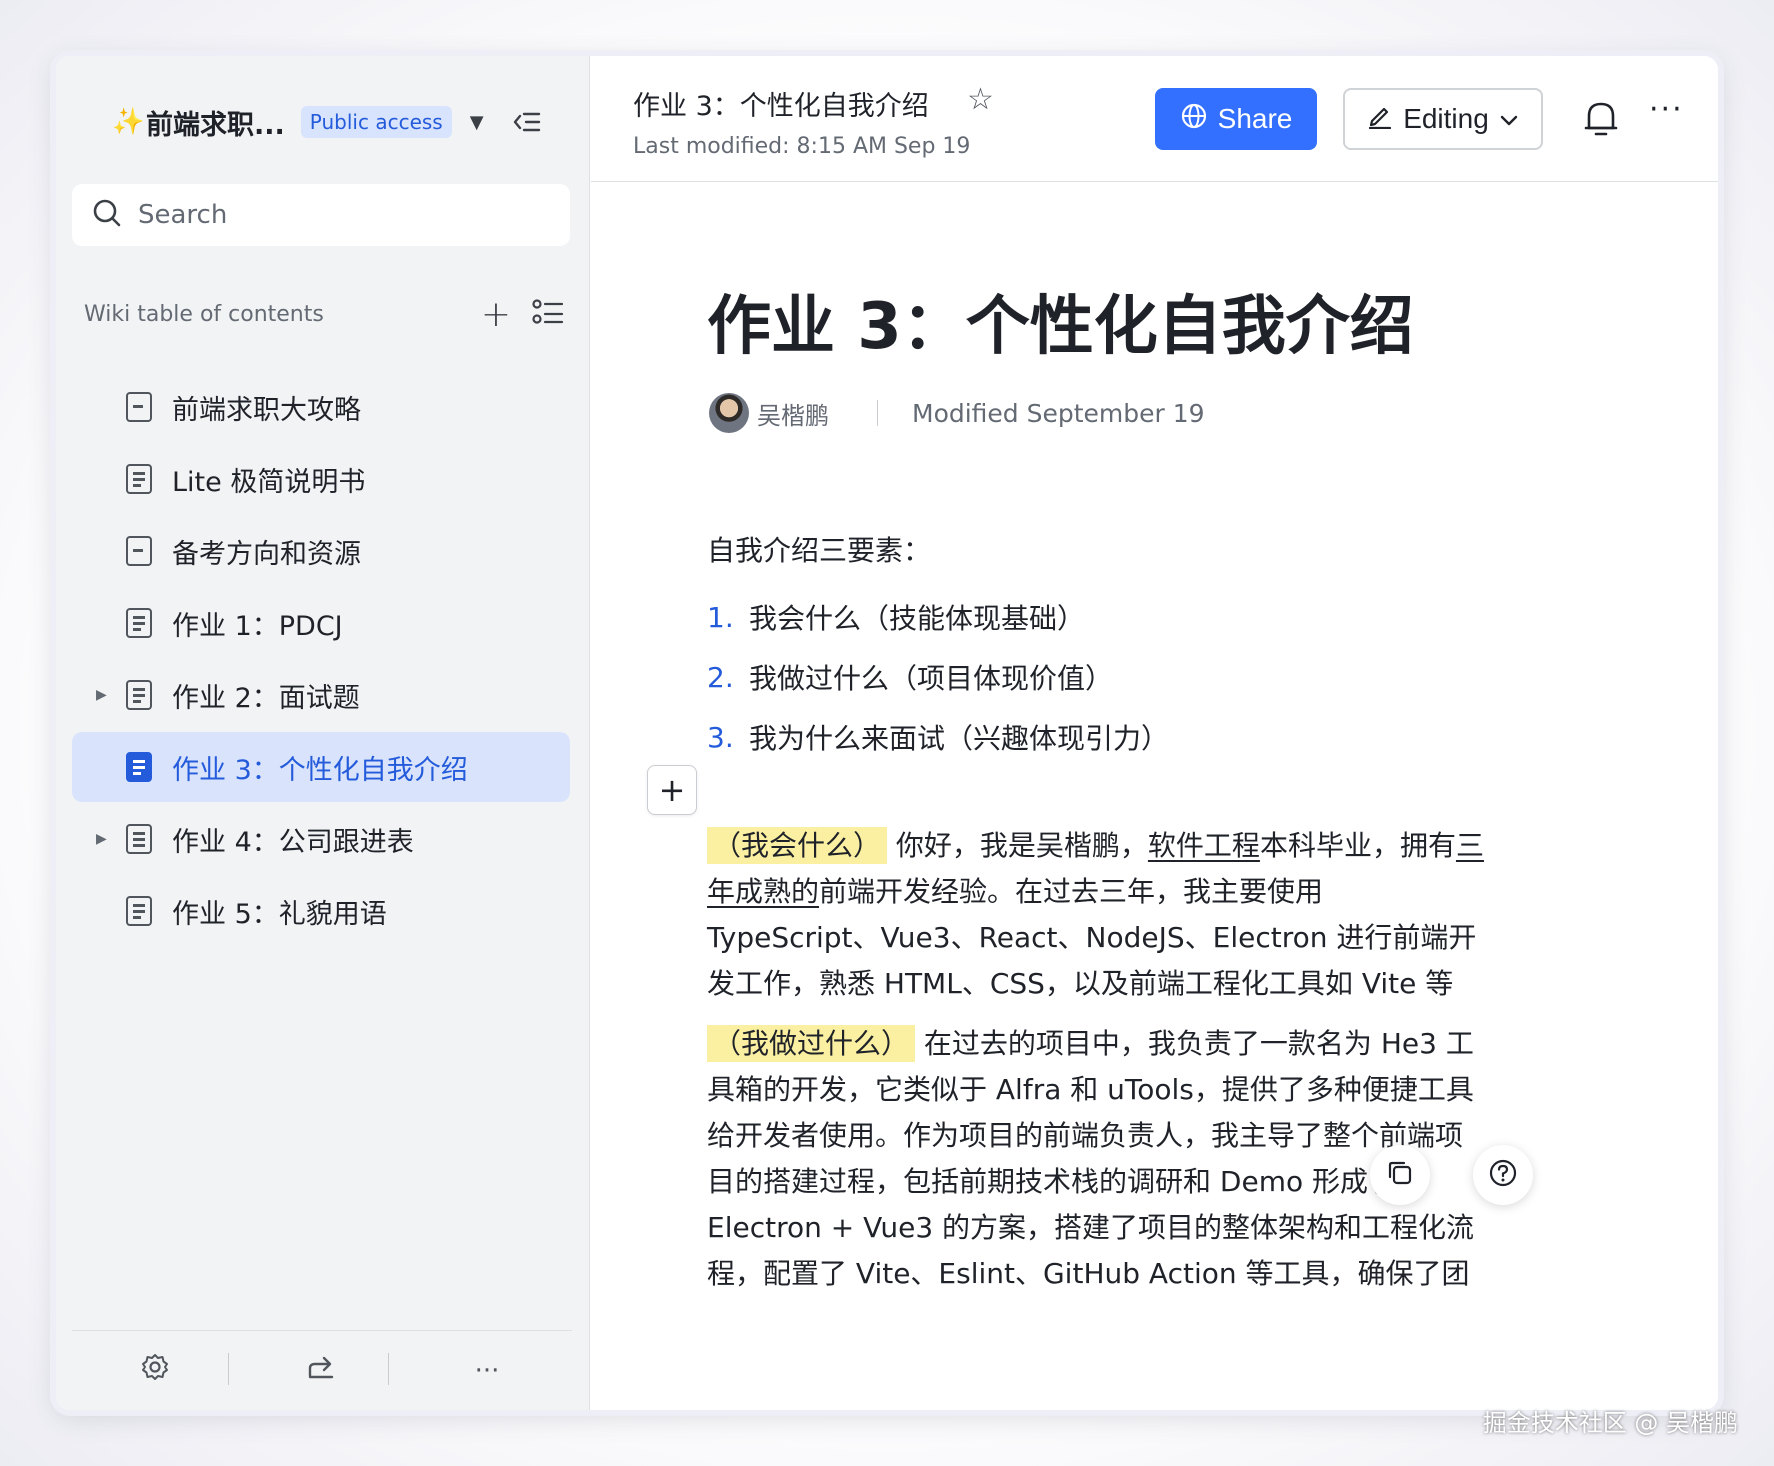 The height and width of the screenshot is (1466, 1774). What do you see at coordinates (672, 790) in the screenshot?
I see `add-block-button: +` at bounding box center [672, 790].